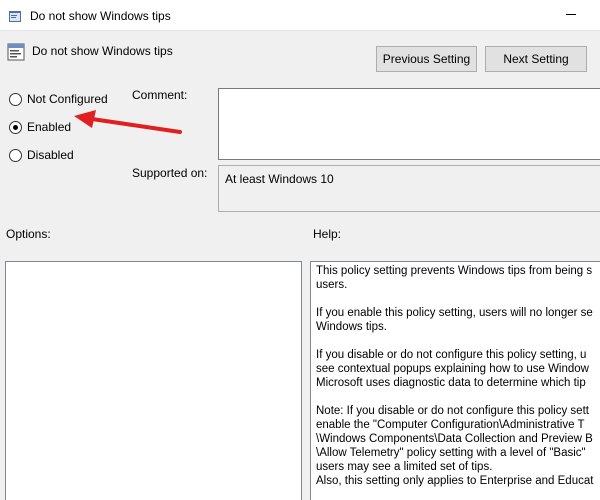 The image size is (600, 500). Describe the element at coordinates (28, 234) in the screenshot. I see `options-label: Options:` at that location.